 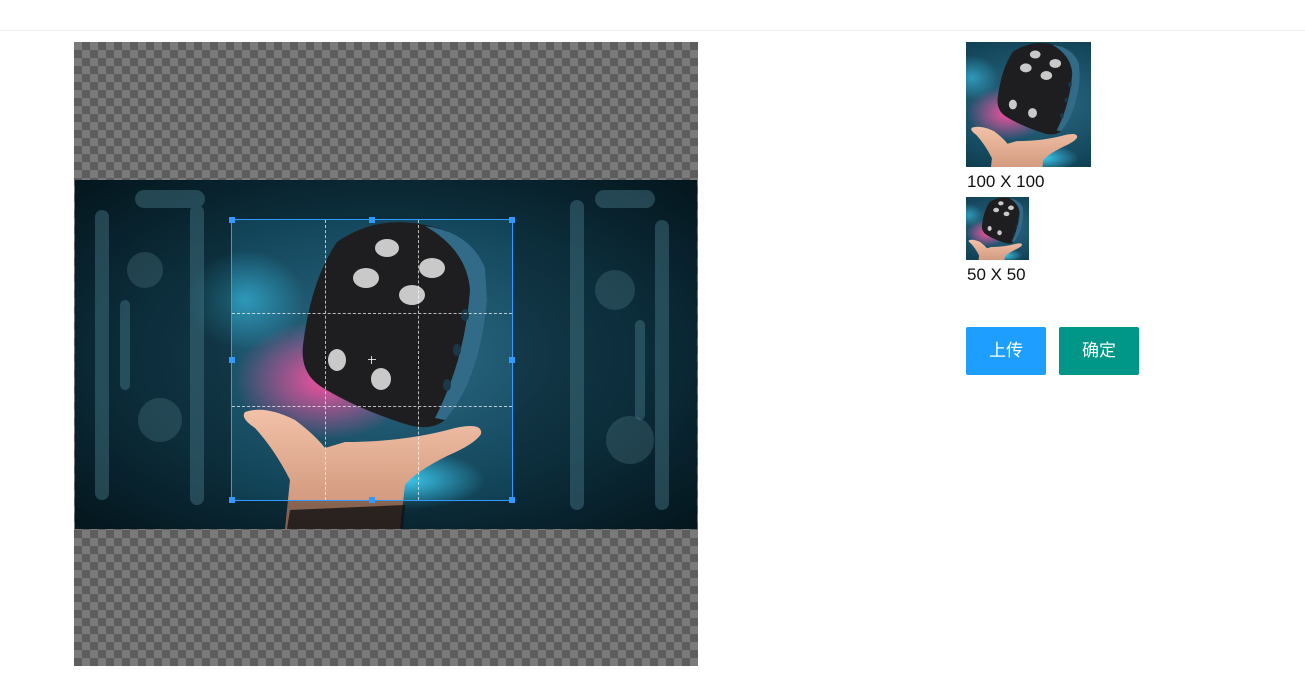 I want to click on crop-handle-n, so click(x=372, y=220).